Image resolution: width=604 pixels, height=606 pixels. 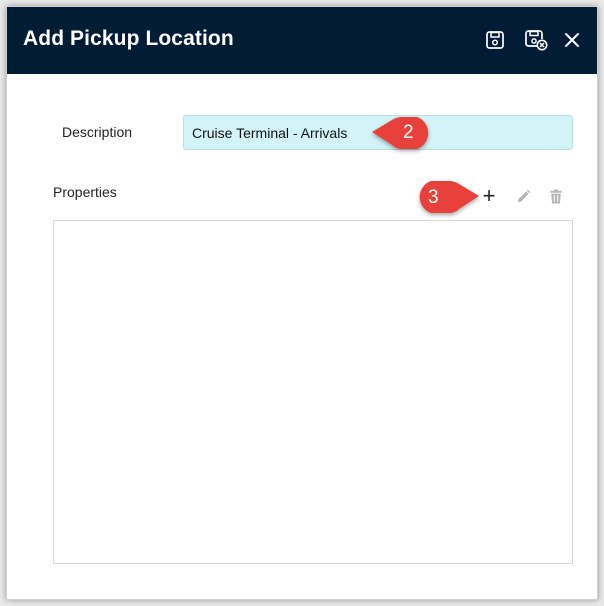 I want to click on delete-property-button, so click(x=556, y=196).